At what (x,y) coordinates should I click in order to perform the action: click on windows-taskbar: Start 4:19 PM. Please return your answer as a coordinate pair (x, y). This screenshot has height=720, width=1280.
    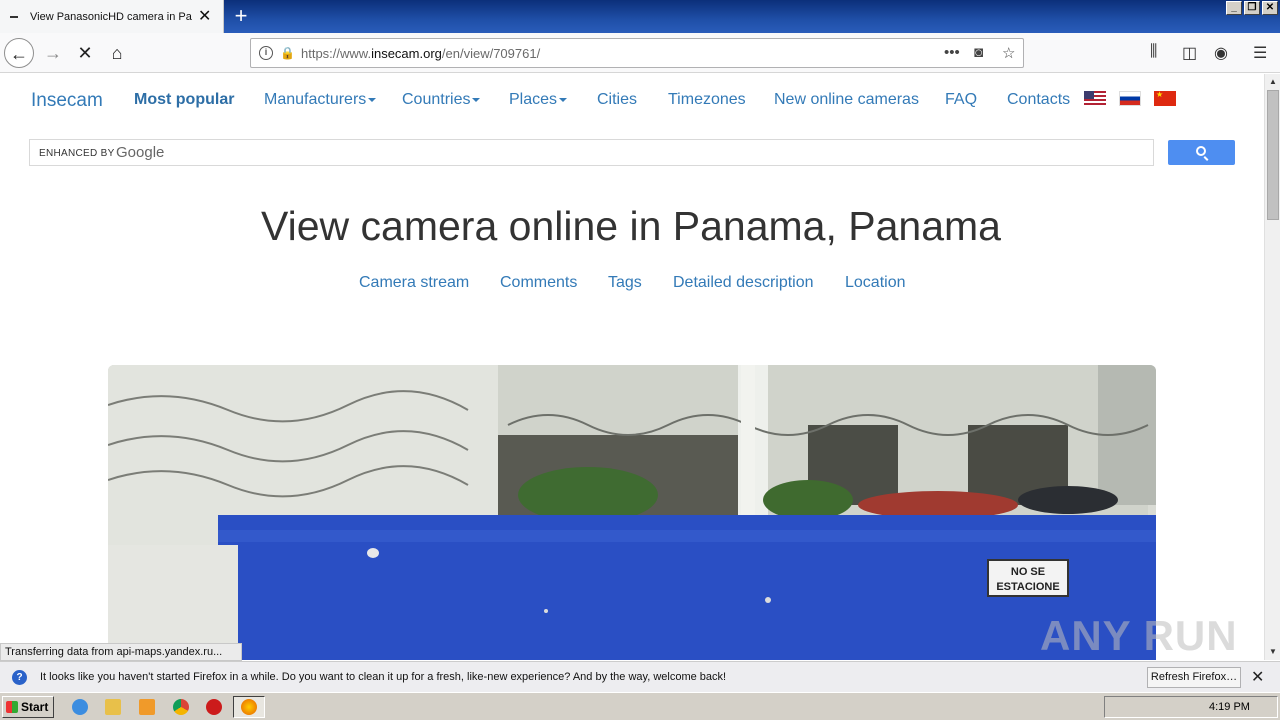
    Looking at the image, I should click on (640, 706).